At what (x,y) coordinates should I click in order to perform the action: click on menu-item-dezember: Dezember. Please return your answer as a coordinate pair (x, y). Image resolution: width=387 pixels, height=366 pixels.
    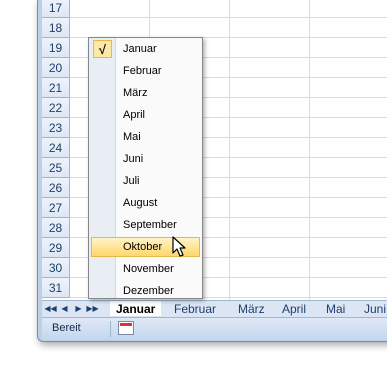
    Looking at the image, I should click on (145, 291).